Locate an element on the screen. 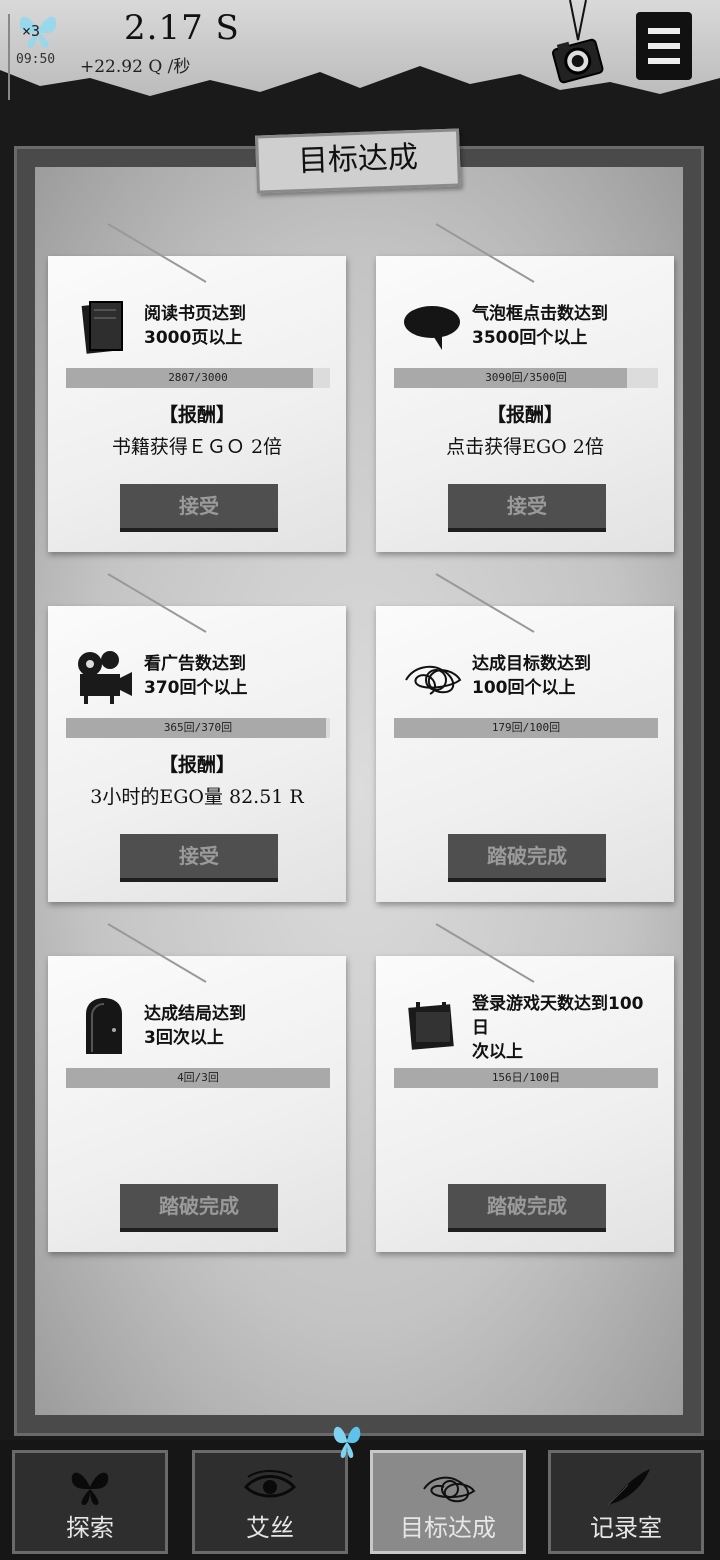 This screenshot has width=720, height=1560. goal-title: 登录游戏天数达到100 日 次以上 is located at coordinates (570, 1028).